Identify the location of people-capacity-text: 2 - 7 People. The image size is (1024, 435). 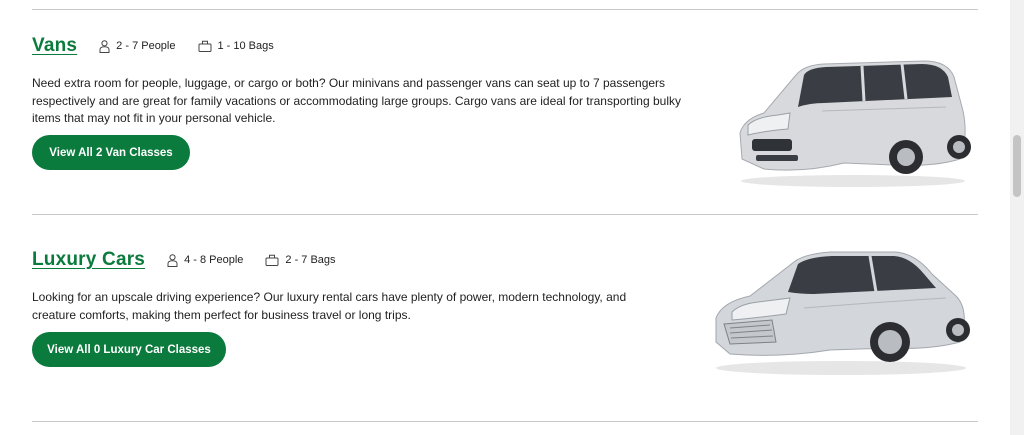
(146, 46).